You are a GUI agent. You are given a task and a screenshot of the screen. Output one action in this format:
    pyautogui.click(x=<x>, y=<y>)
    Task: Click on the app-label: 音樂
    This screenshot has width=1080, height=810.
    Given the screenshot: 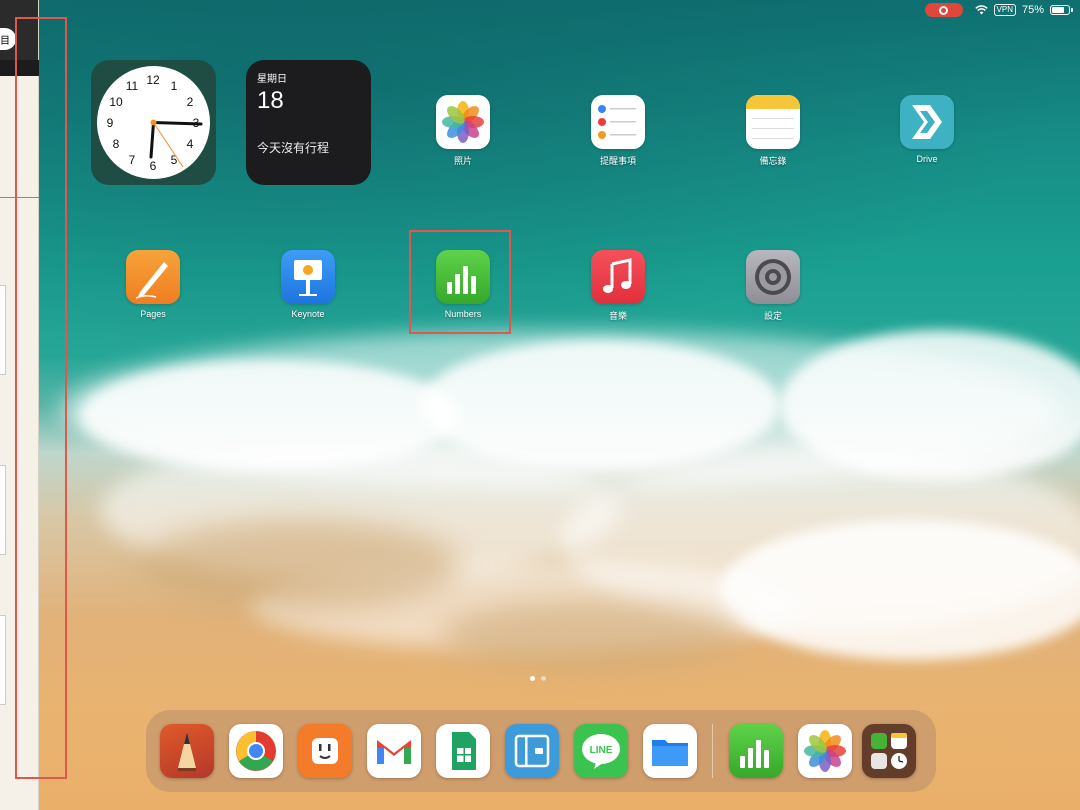 What is the action you would take?
    pyautogui.click(x=617, y=316)
    